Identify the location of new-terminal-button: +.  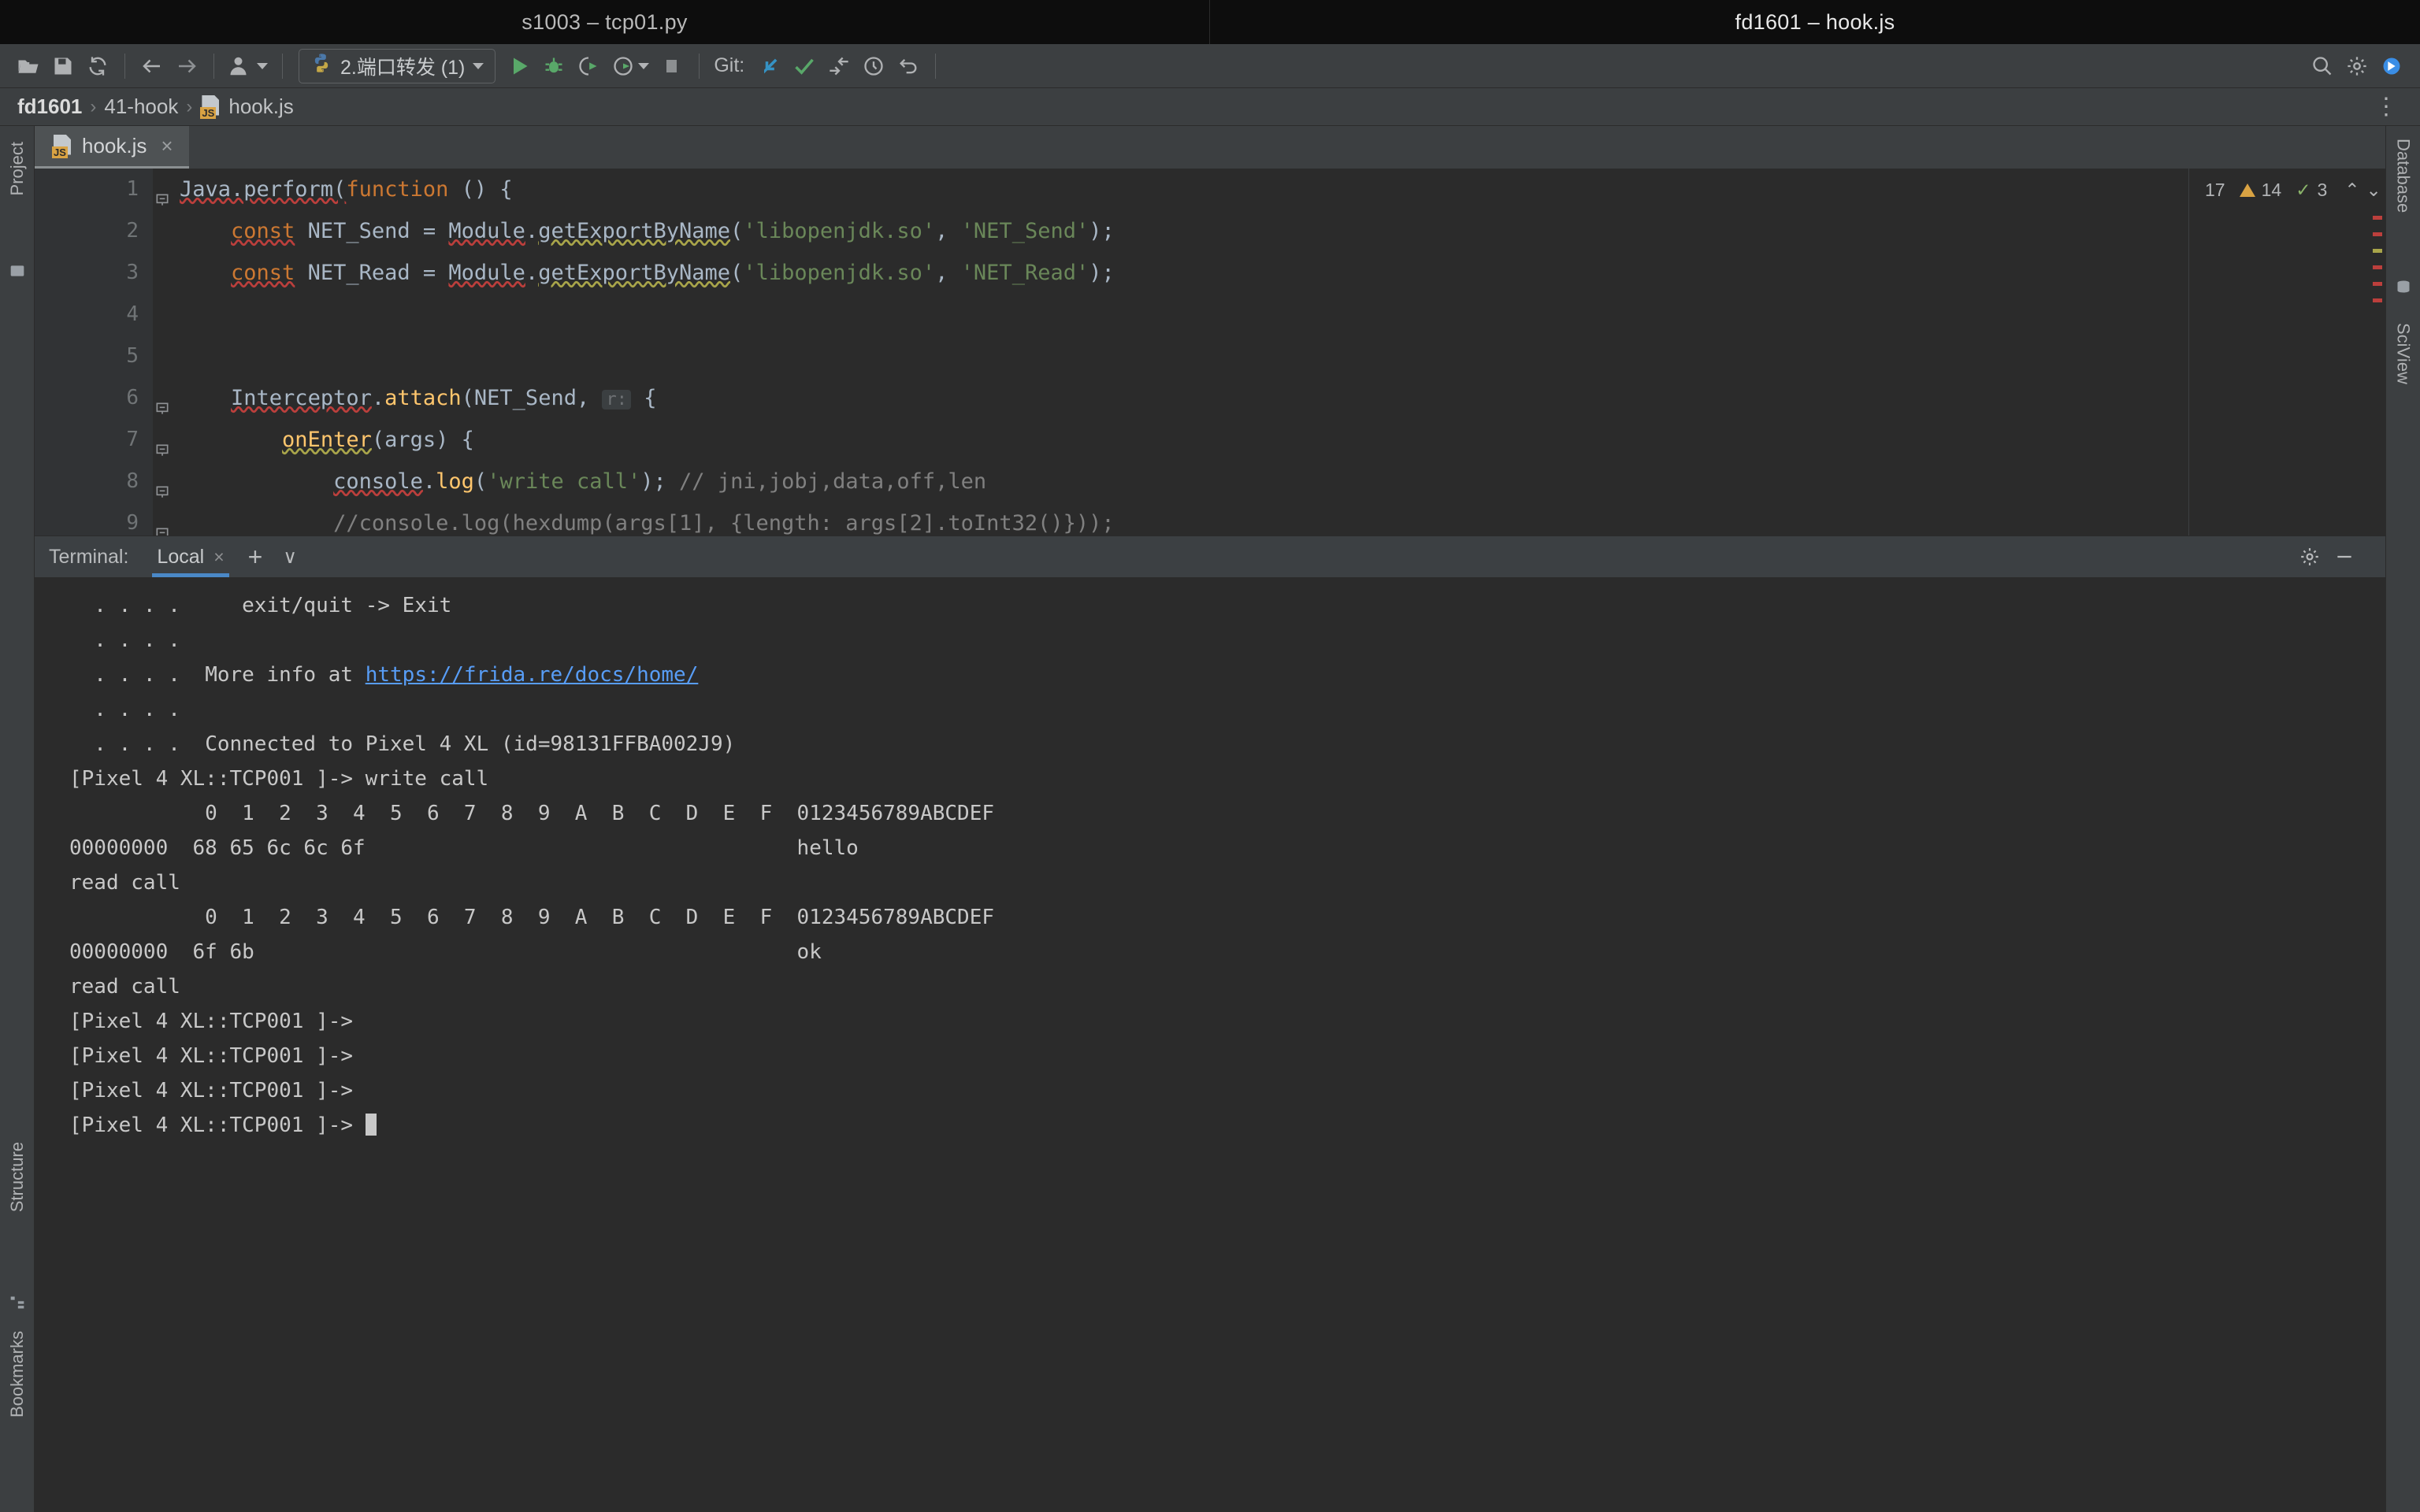
(256, 556).